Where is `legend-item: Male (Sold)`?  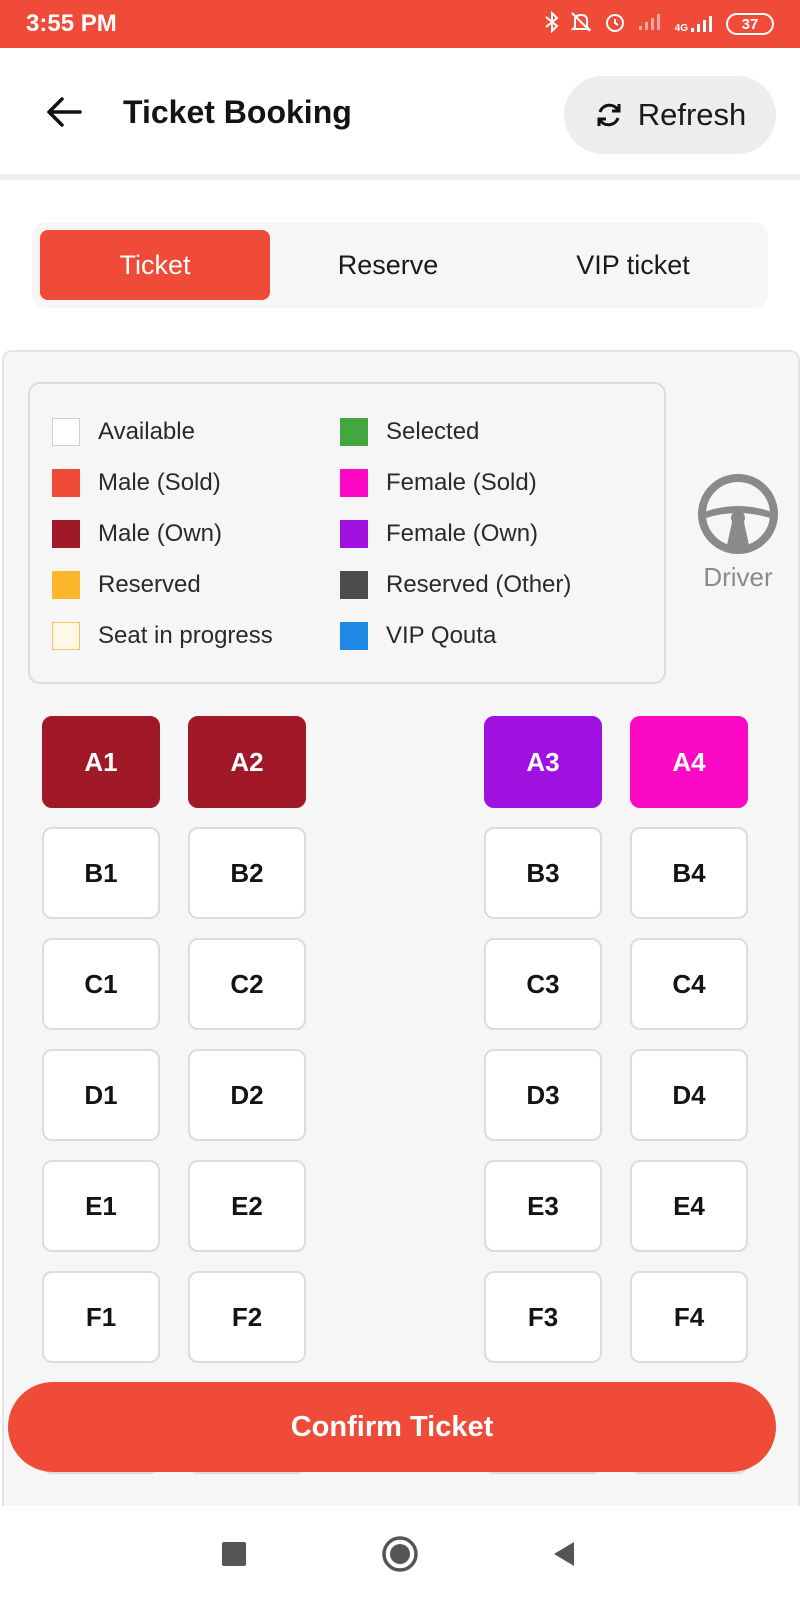 legend-item: Male (Sold) is located at coordinates (136, 483).